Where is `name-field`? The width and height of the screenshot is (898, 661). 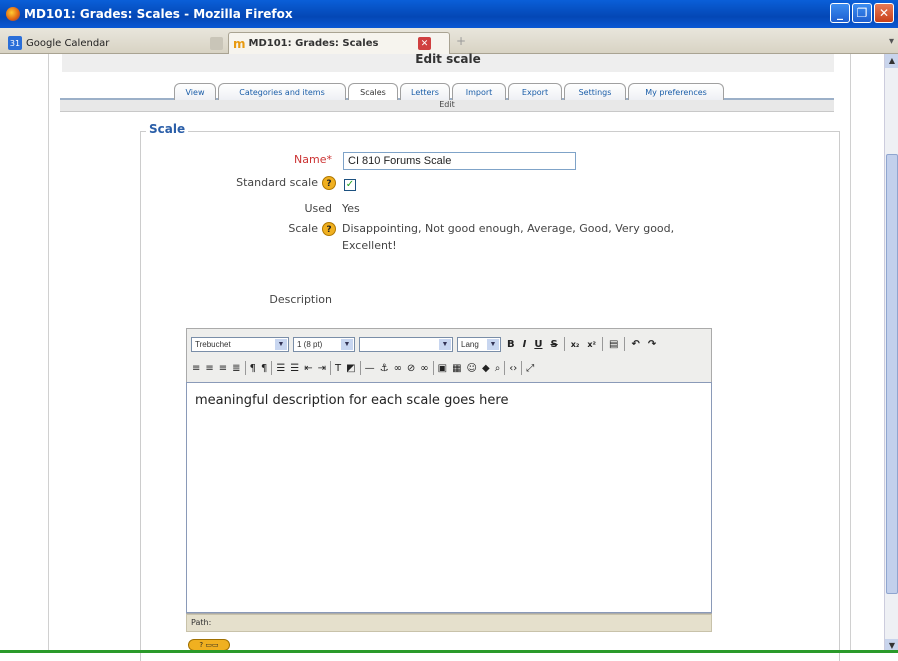
name-field is located at coordinates (459, 161).